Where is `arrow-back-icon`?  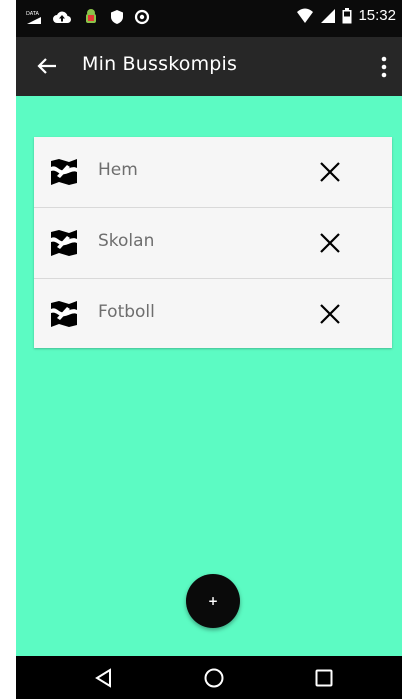
arrow-back-icon is located at coordinates (47, 66).